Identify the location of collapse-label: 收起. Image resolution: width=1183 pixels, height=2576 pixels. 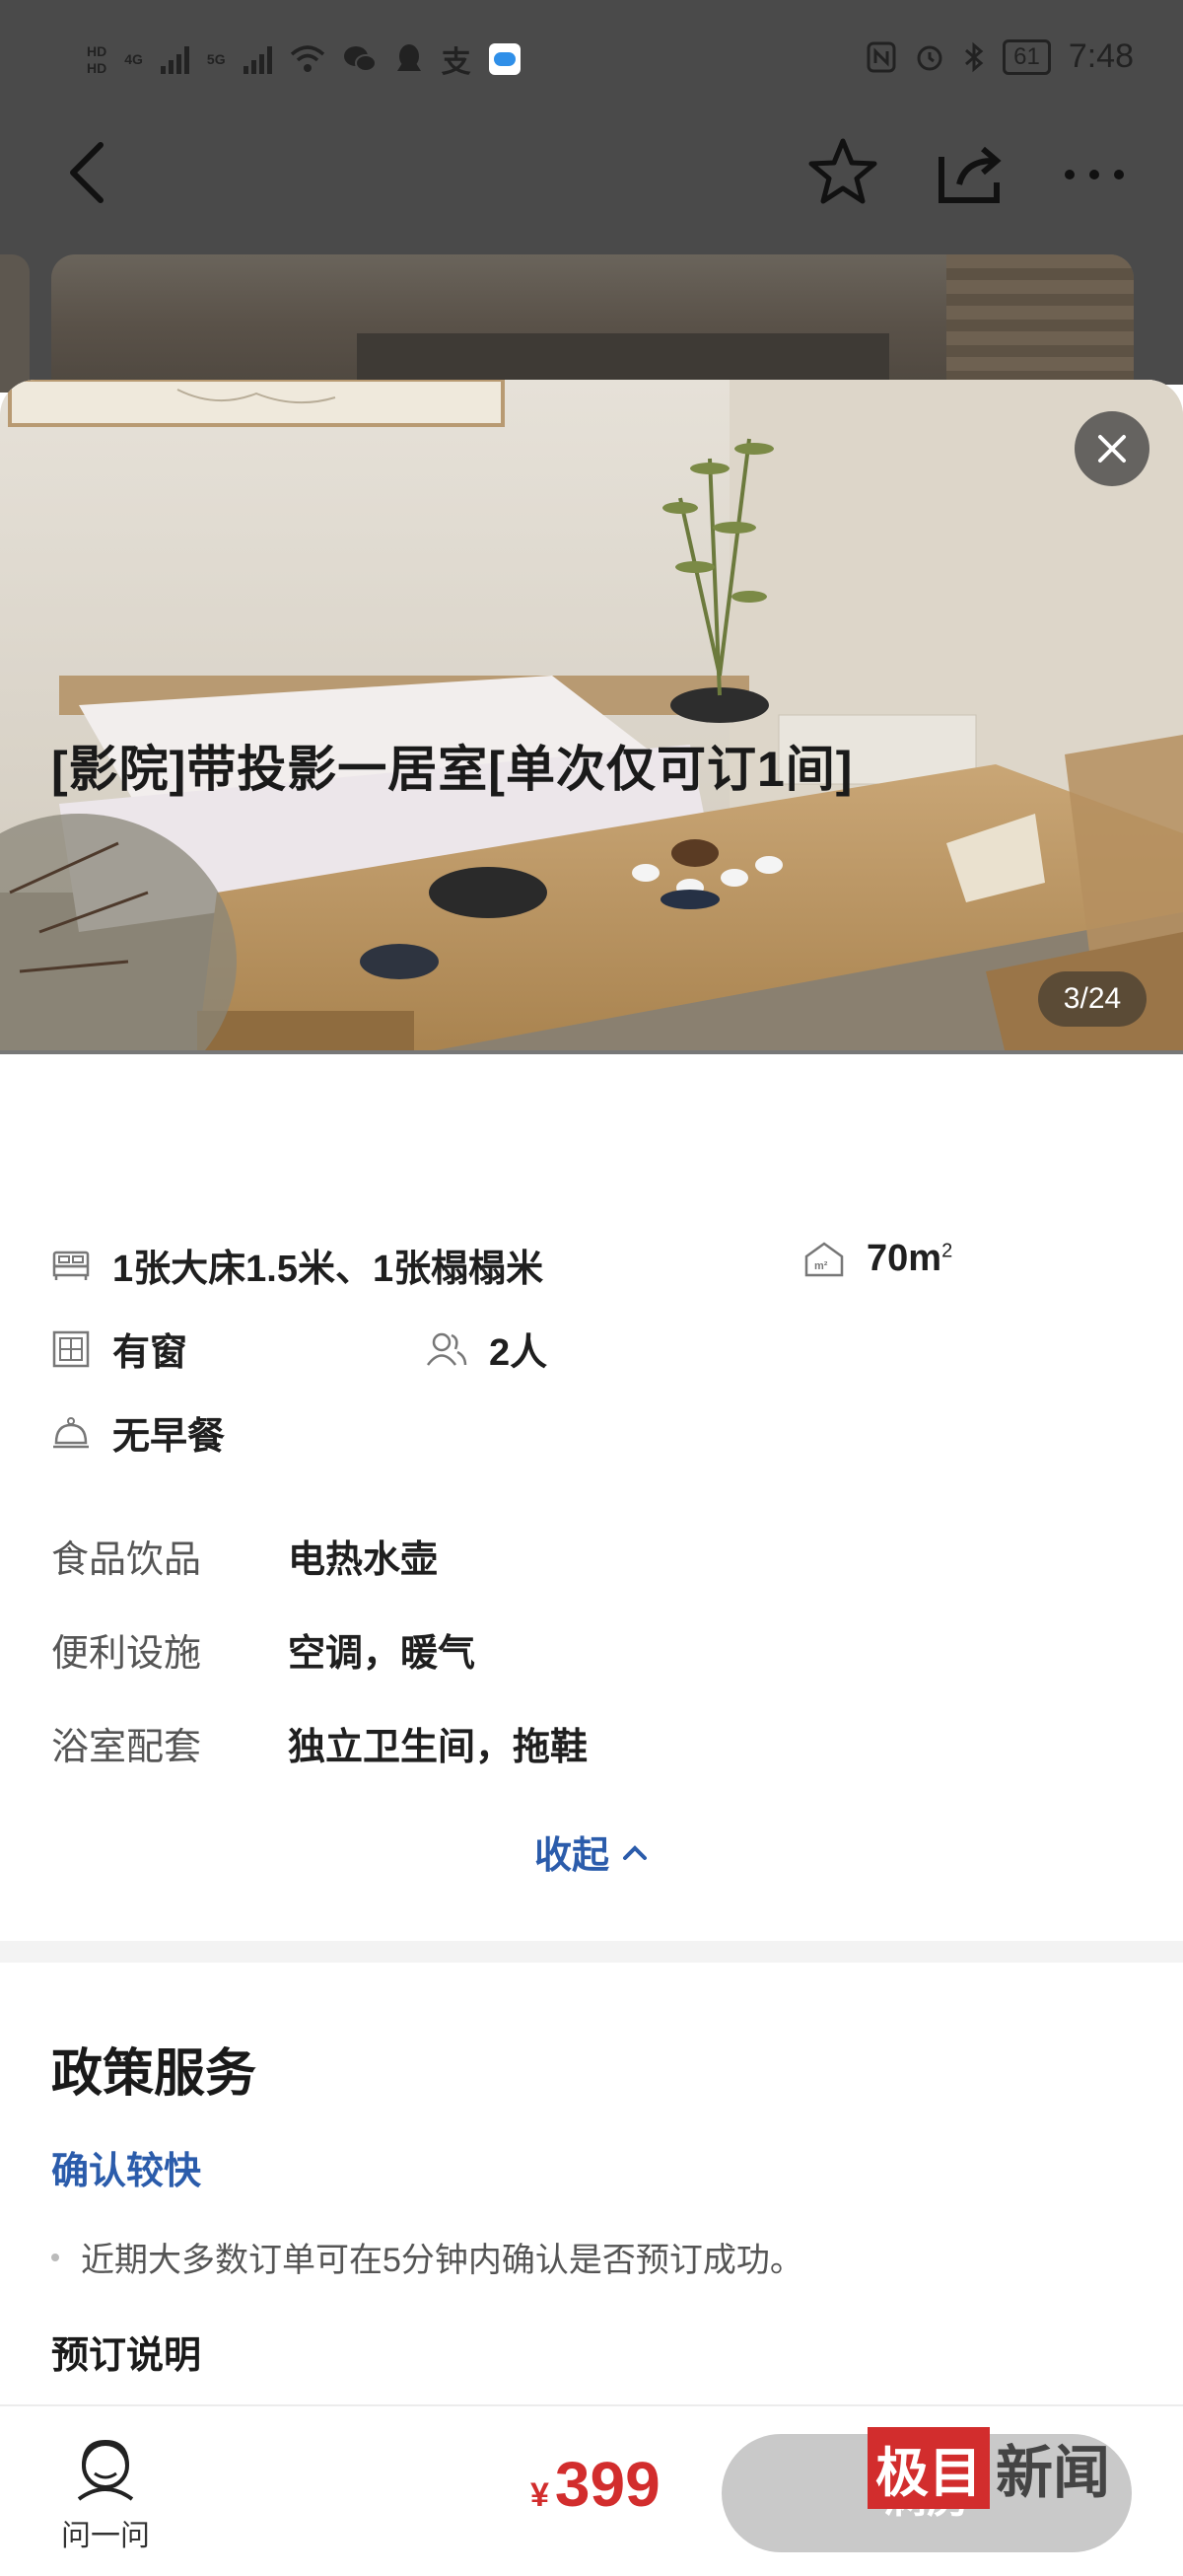
(571, 1856).